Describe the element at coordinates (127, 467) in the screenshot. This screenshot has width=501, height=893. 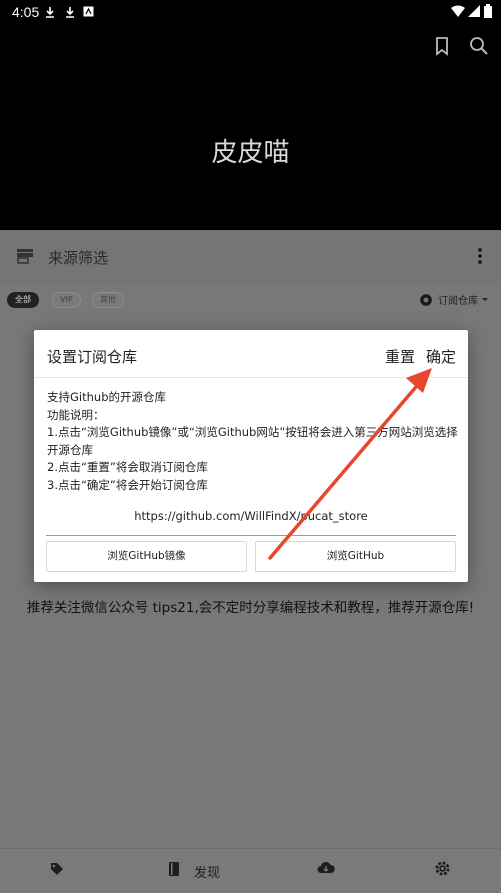
I see `description-line: 2.点击“重置”将会取消订阅仓库` at that location.